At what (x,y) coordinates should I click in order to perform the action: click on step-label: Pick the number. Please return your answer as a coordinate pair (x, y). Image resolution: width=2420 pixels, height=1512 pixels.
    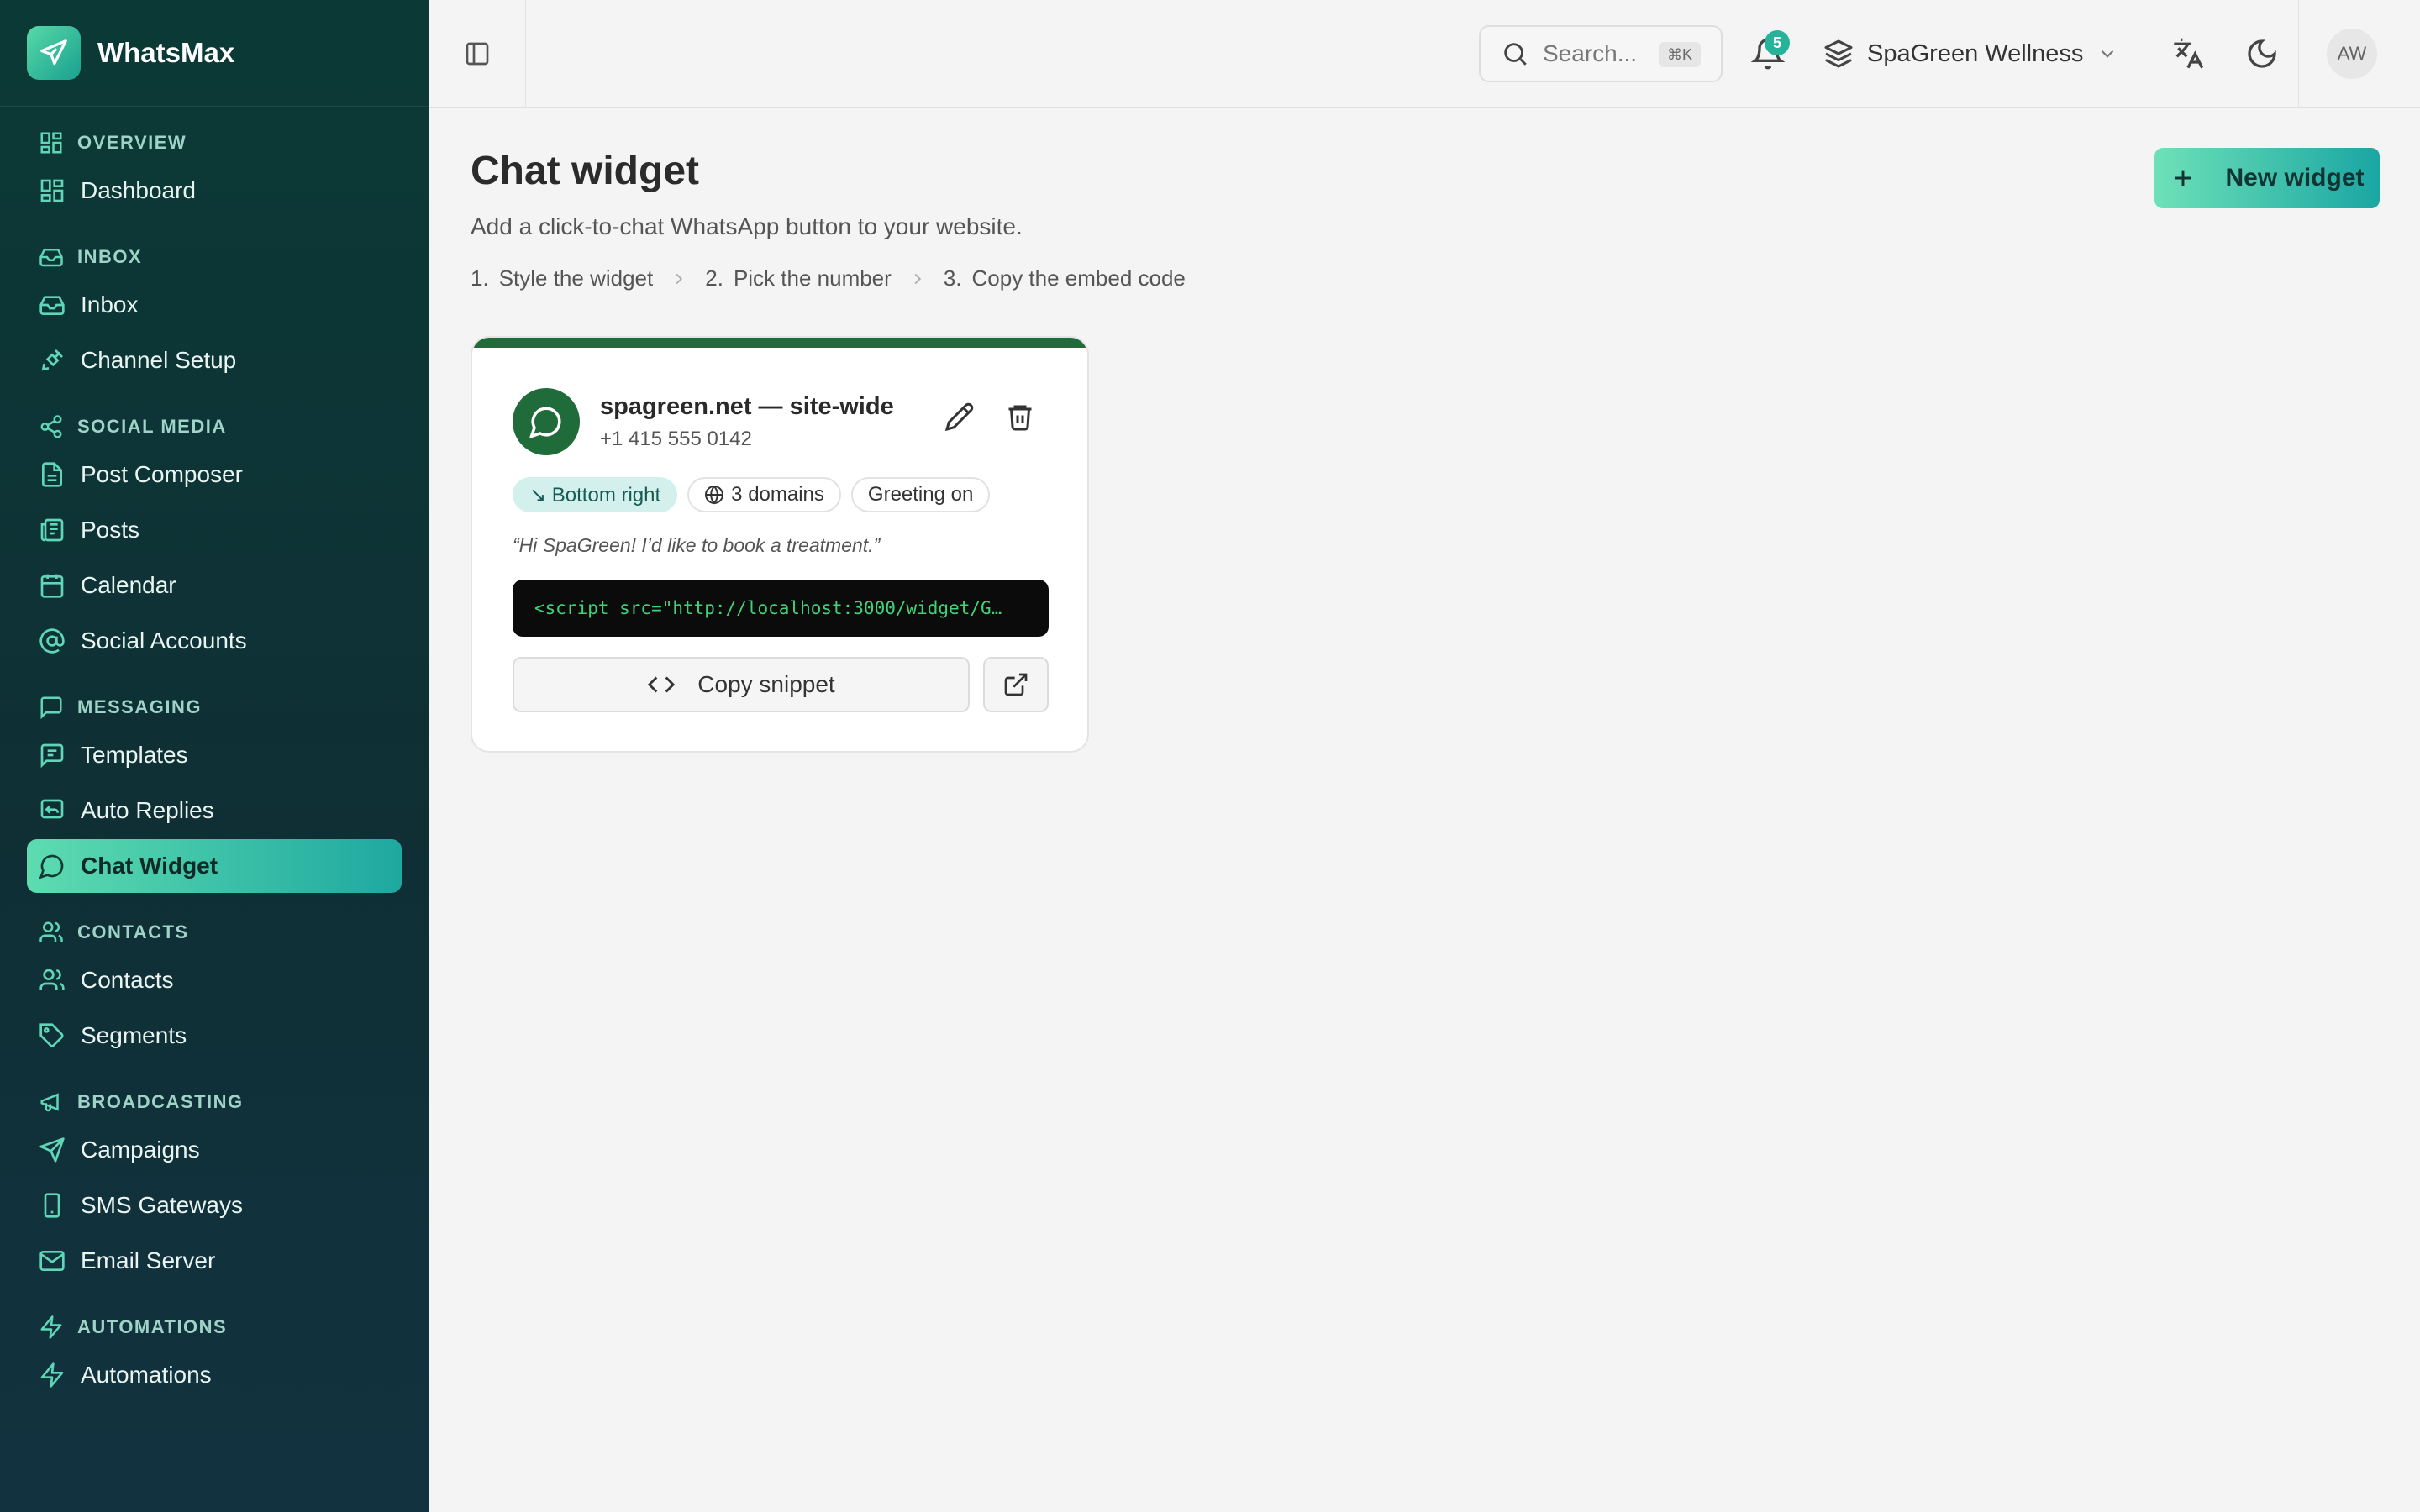
    Looking at the image, I should click on (812, 278).